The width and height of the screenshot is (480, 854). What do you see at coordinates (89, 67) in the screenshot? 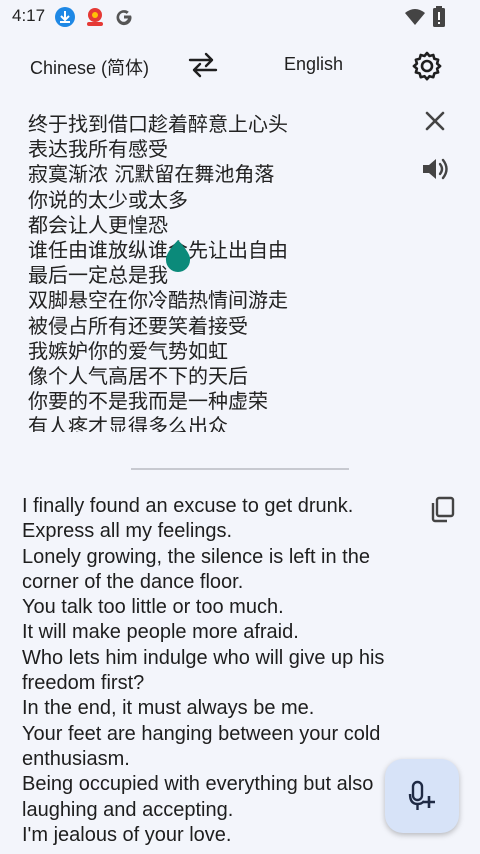
I see `source-language-selector: Chinese (简体)` at bounding box center [89, 67].